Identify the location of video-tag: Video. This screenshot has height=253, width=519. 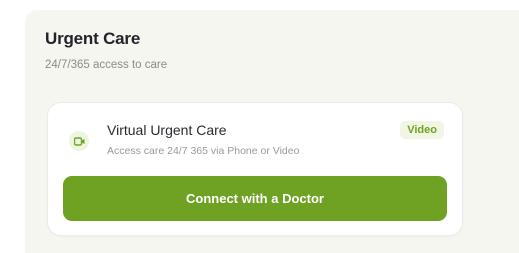
(422, 130).